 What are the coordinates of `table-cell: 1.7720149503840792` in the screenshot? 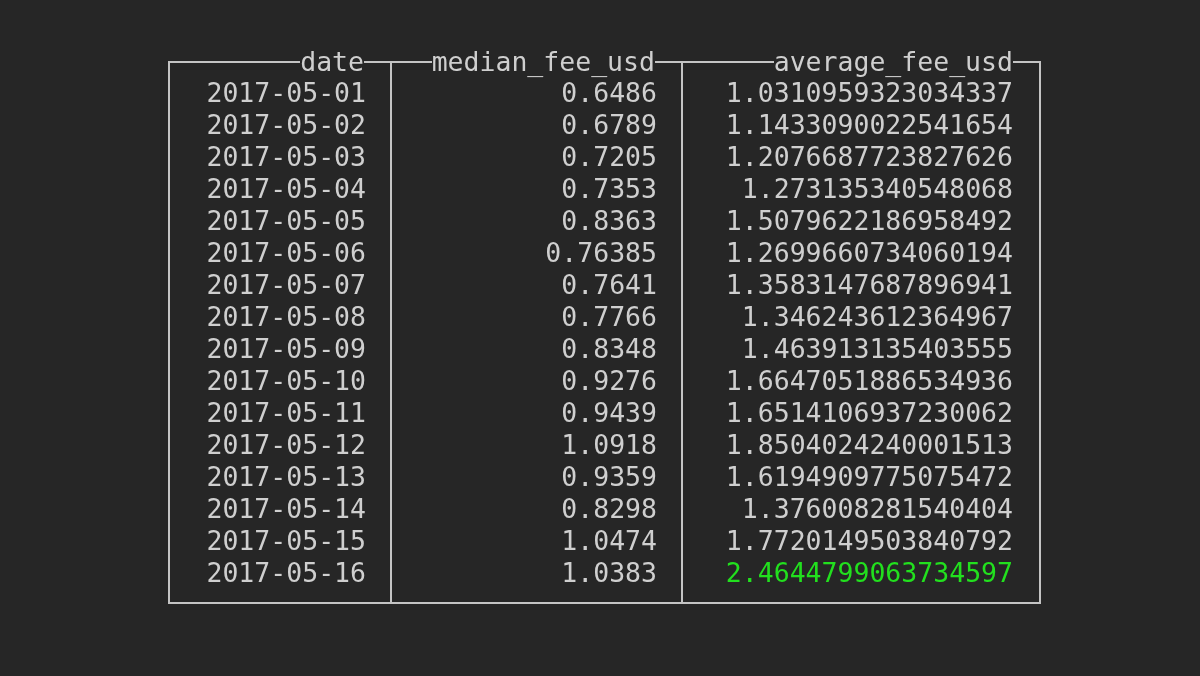 It's located at (869, 541).